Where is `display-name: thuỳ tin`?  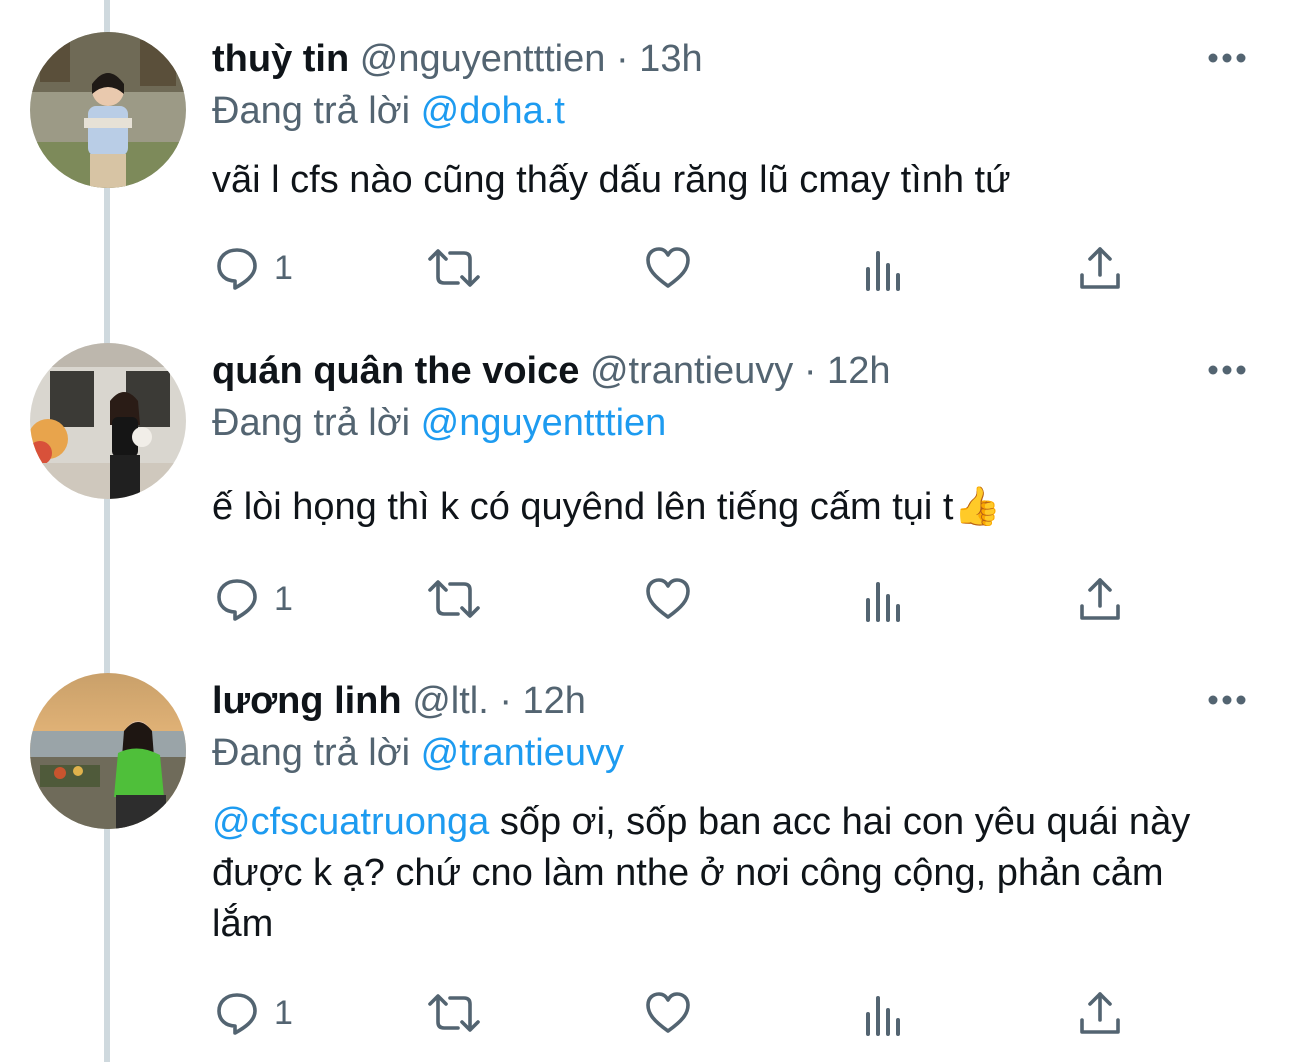
display-name: thuỳ tin is located at coordinates (280, 59).